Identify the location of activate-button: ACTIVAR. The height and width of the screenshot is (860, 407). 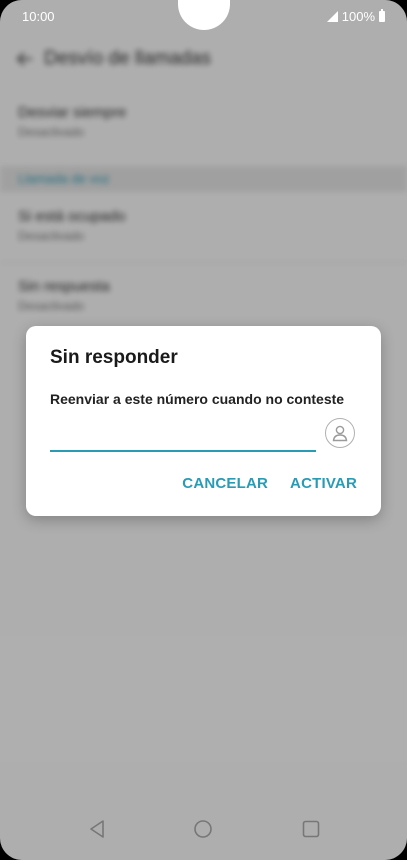
(323, 483).